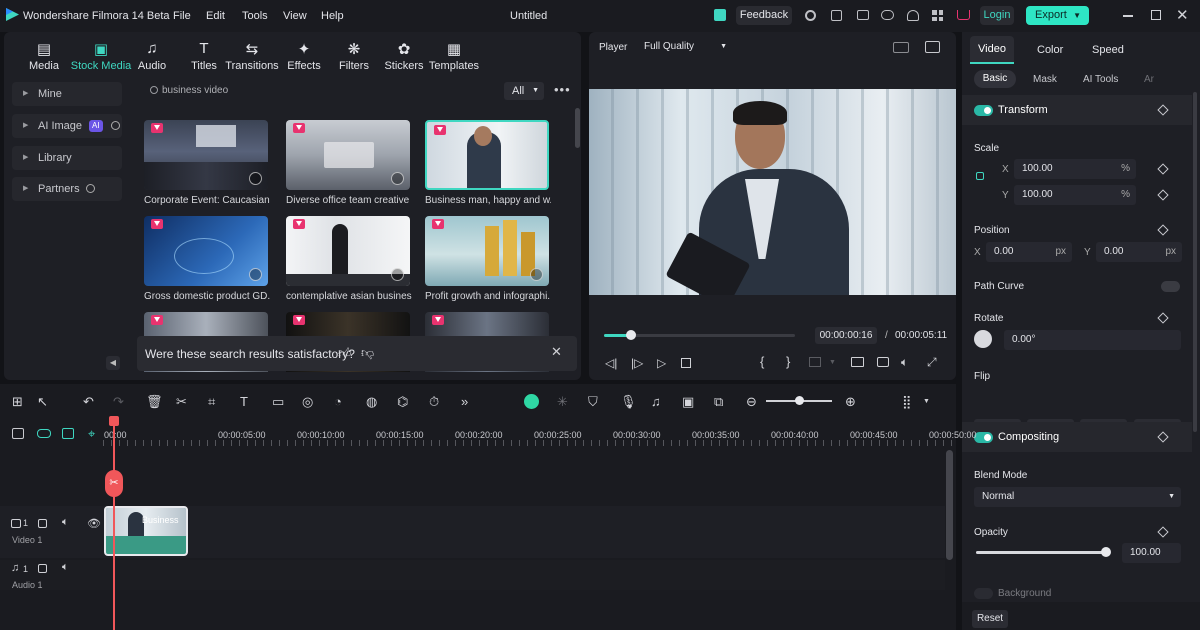  Describe the element at coordinates (992, 50) in the screenshot. I see `tab-video: Video` at that location.